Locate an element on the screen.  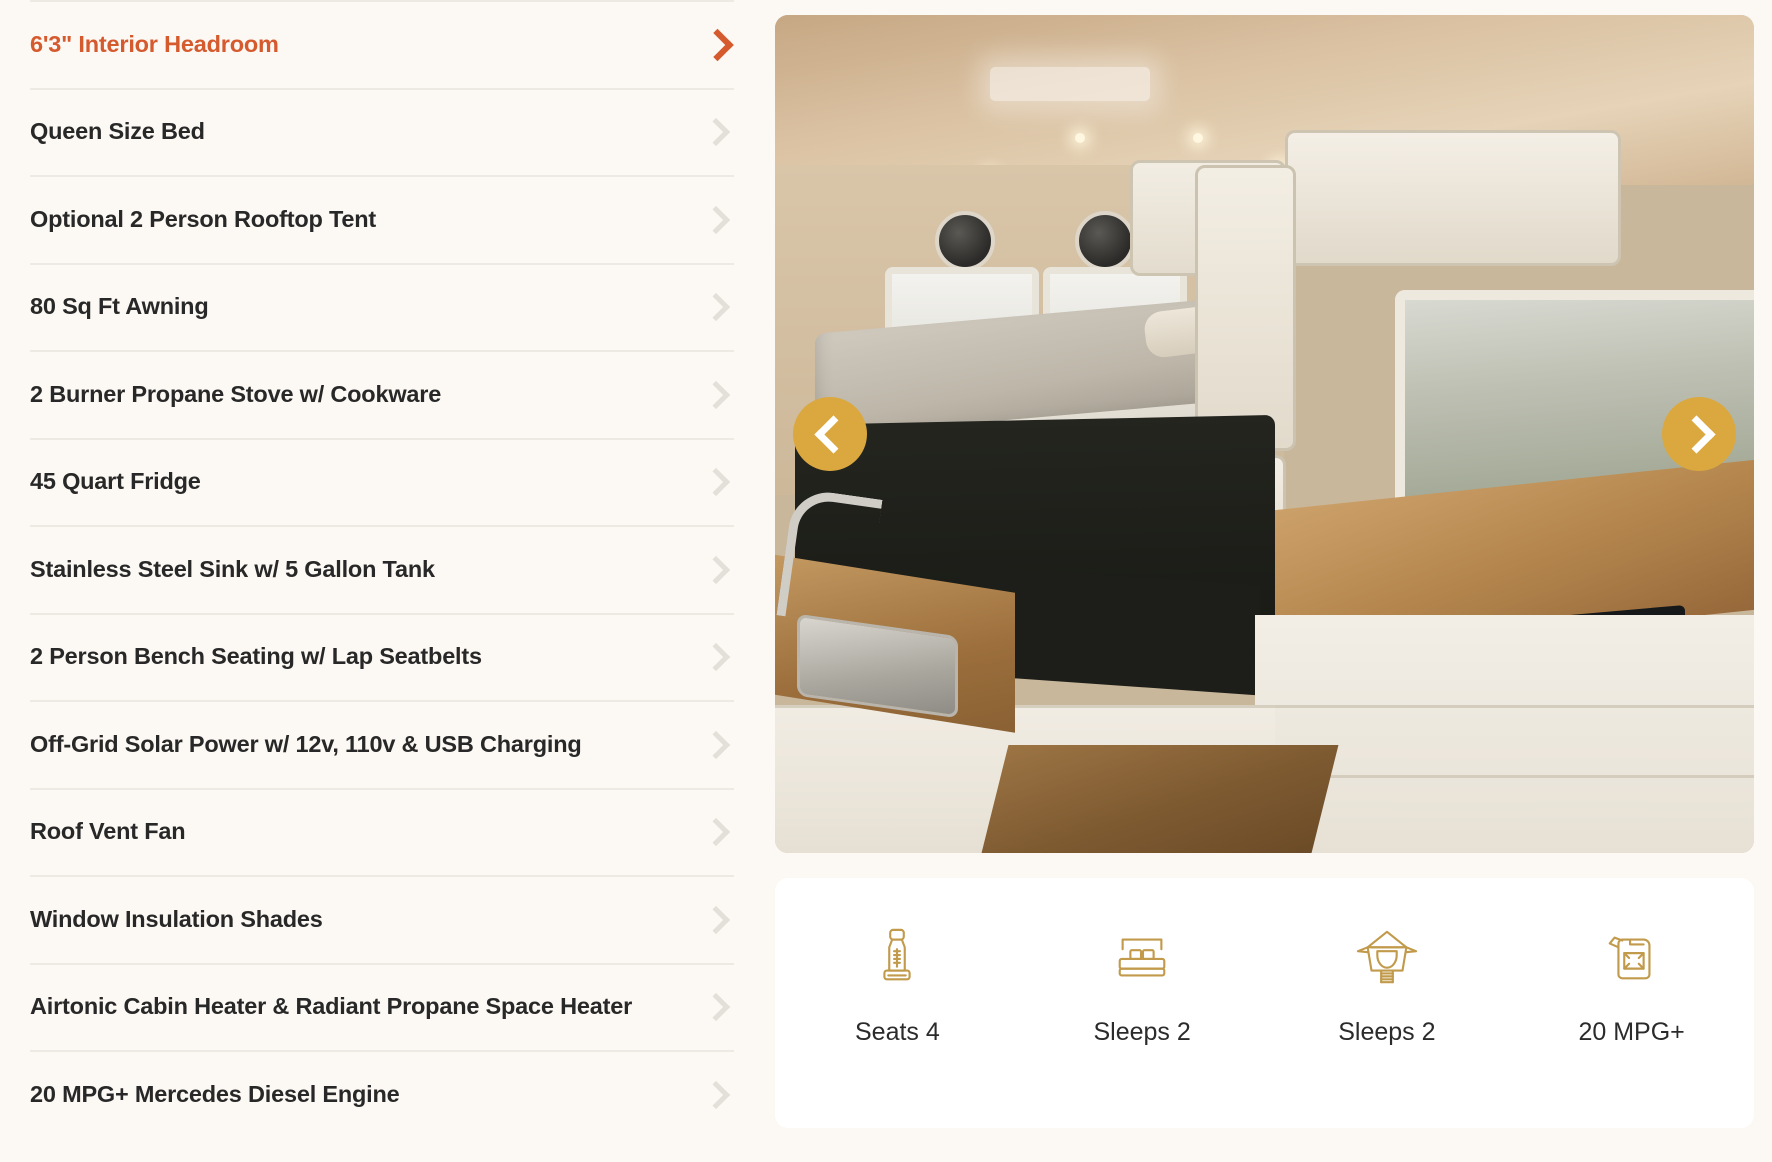
feature-label: 2 Person Bench Seating w/ Lap Seatbelts is located at coordinates (256, 656).